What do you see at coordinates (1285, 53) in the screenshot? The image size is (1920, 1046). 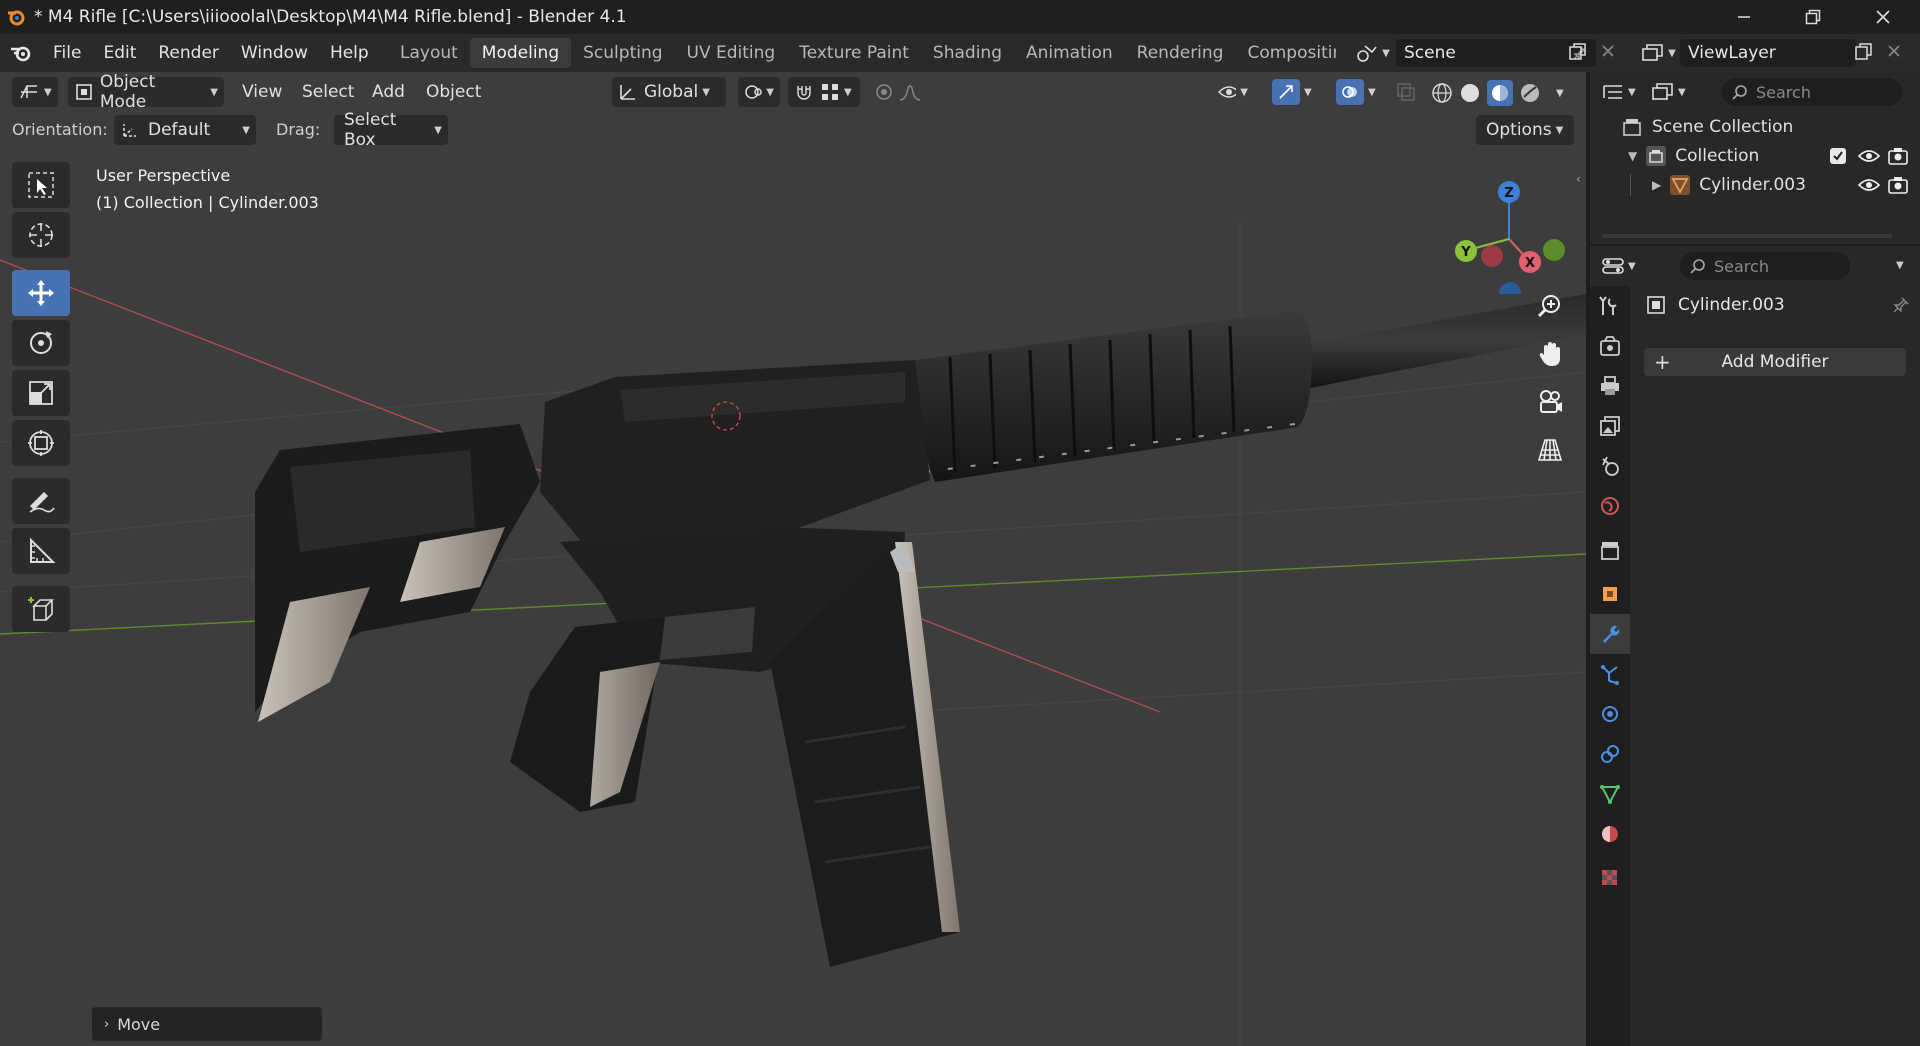 I see `tab-compositing: Compositing` at bounding box center [1285, 53].